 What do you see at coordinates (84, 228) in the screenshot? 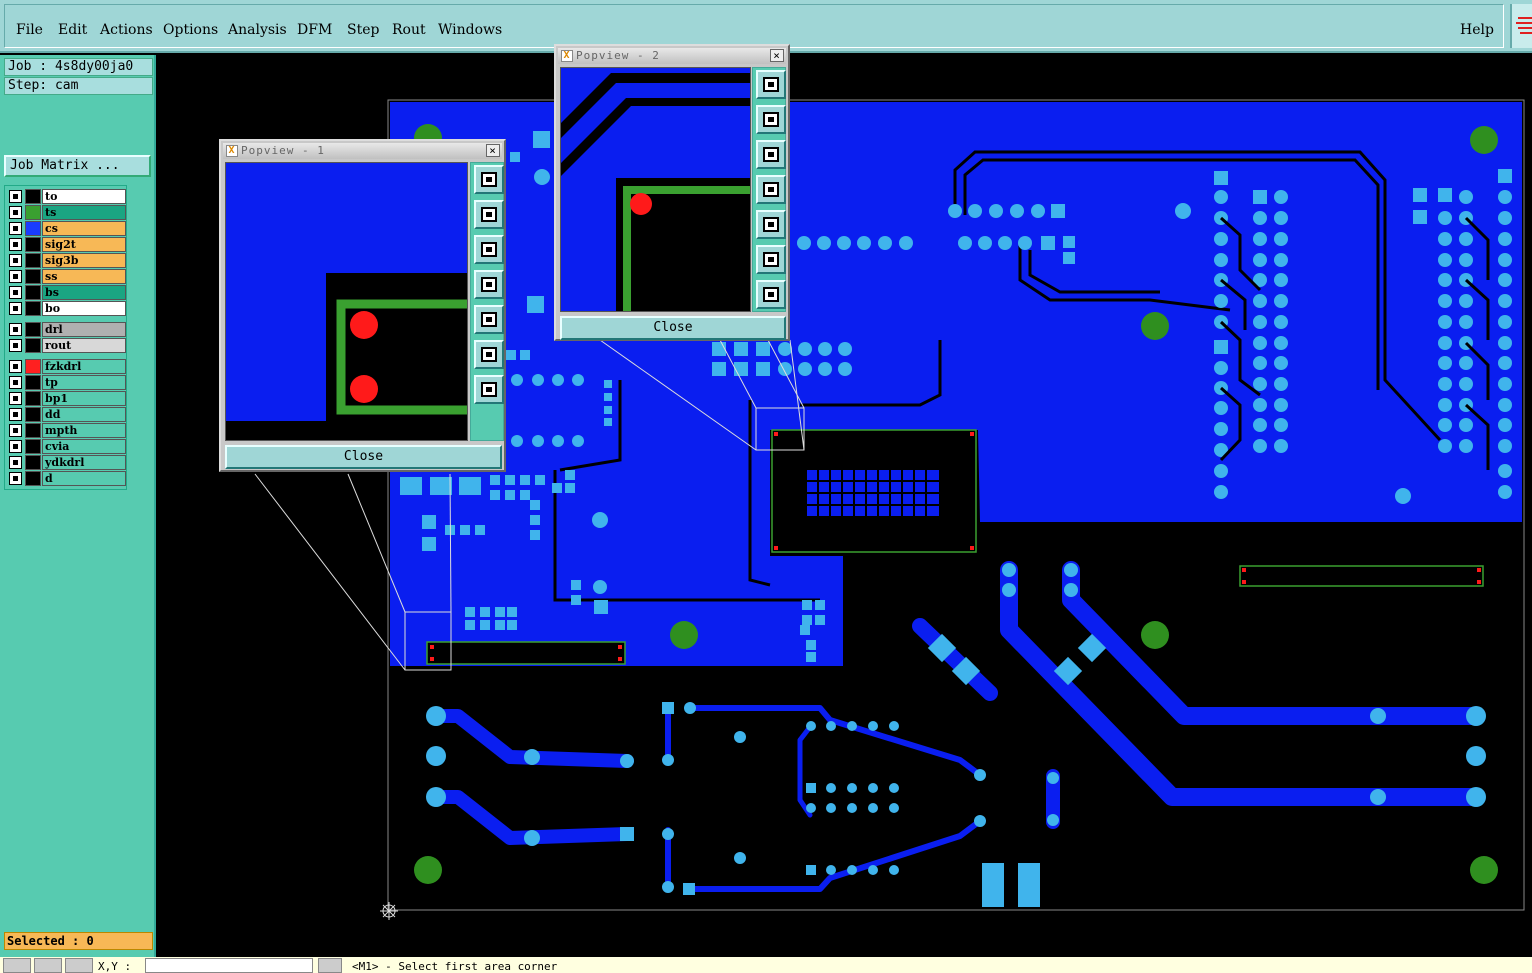
I see `layer-name-label: cs` at bounding box center [84, 228].